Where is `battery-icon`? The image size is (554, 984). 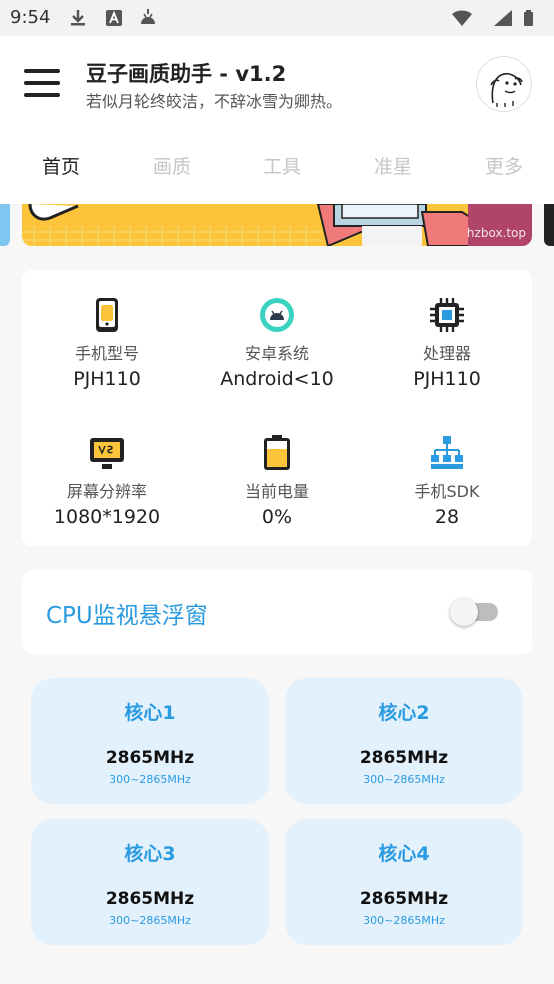
battery-icon is located at coordinates (528, 18).